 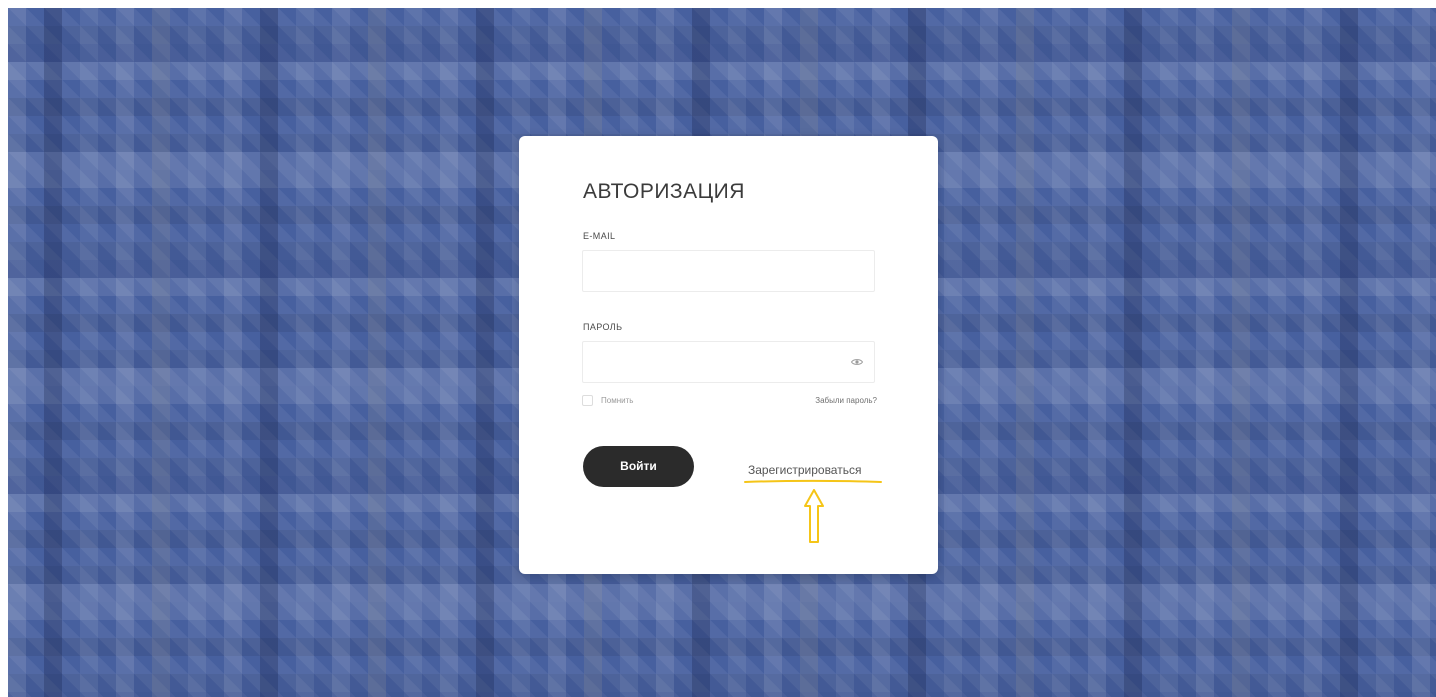 I want to click on remember-checkbox, so click(x=587, y=400).